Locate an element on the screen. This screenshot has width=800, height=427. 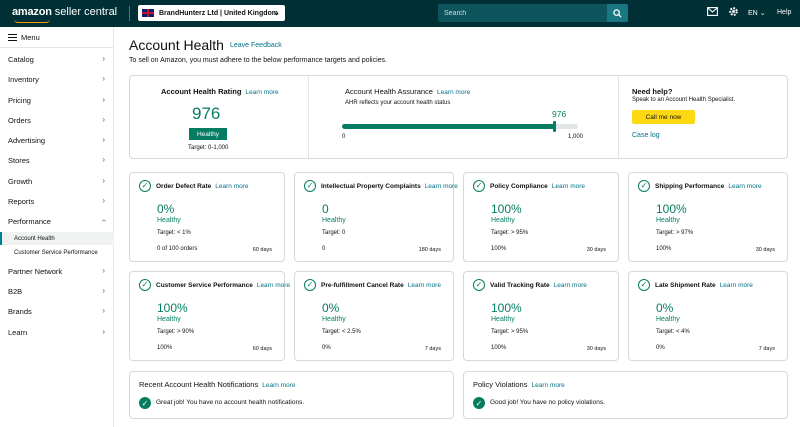
metric-period: 180 days is located at coordinates (429, 250).